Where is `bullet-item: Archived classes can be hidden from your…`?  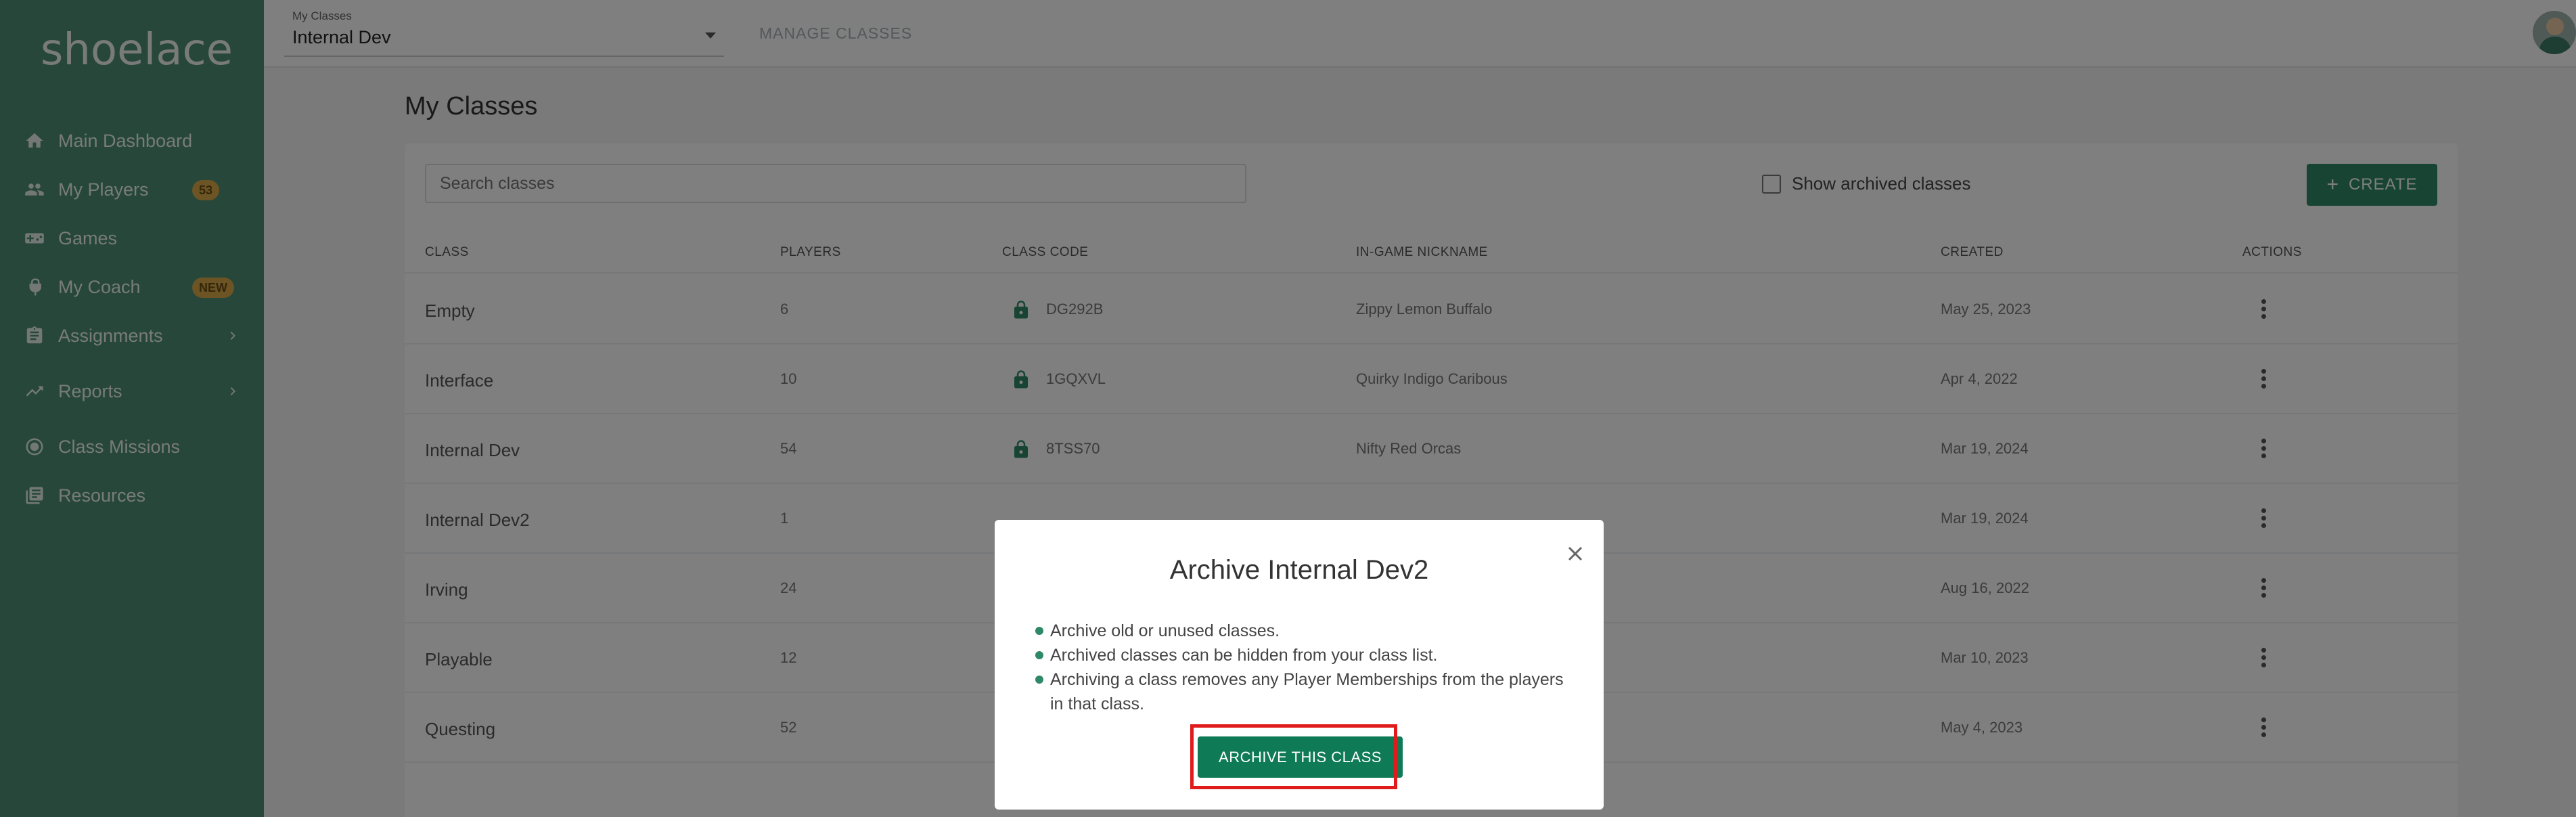 bullet-item: Archived classes can be hidden from your… is located at coordinates (1306, 655).